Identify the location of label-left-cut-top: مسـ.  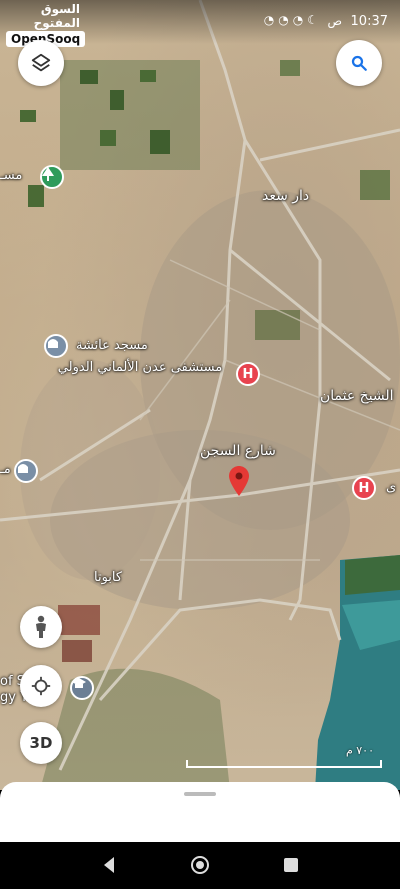
(11, 175).